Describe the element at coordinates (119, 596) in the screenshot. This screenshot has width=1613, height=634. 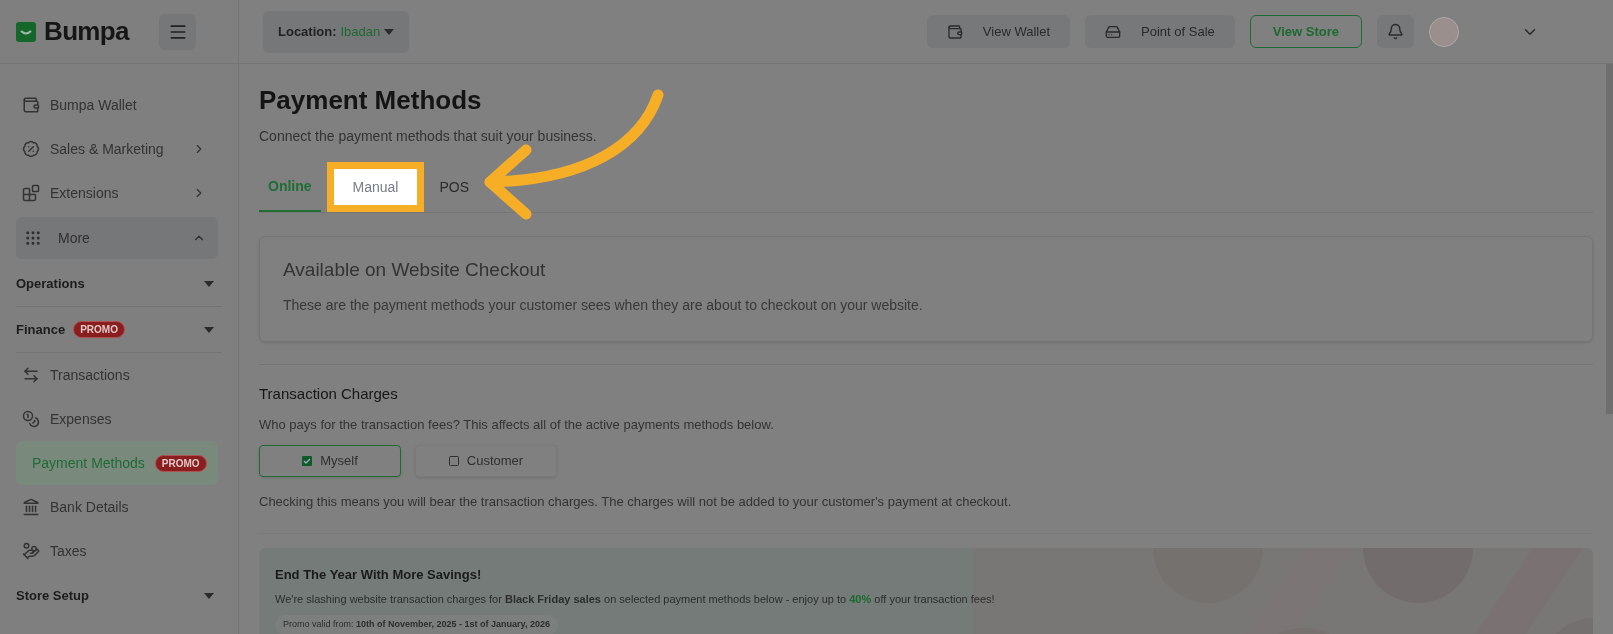
I see `sidebar-section: Store Setup` at that location.